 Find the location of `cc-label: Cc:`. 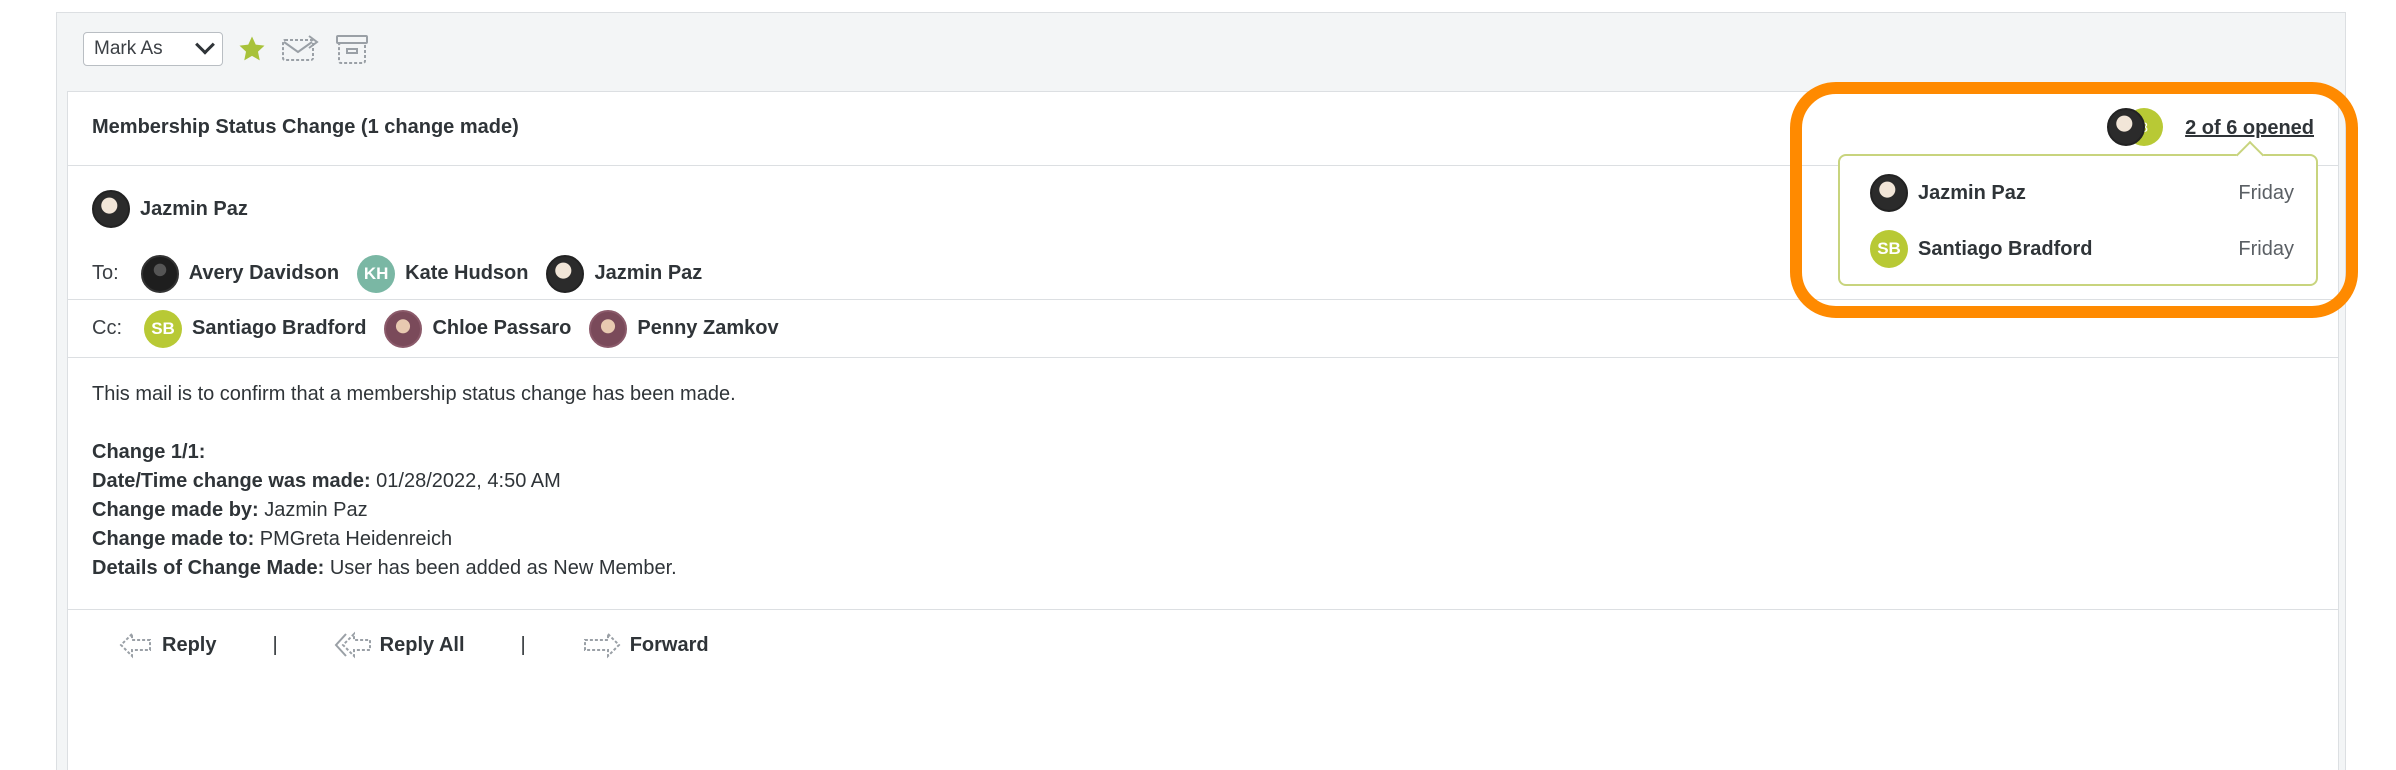

cc-label: Cc: is located at coordinates (107, 328).